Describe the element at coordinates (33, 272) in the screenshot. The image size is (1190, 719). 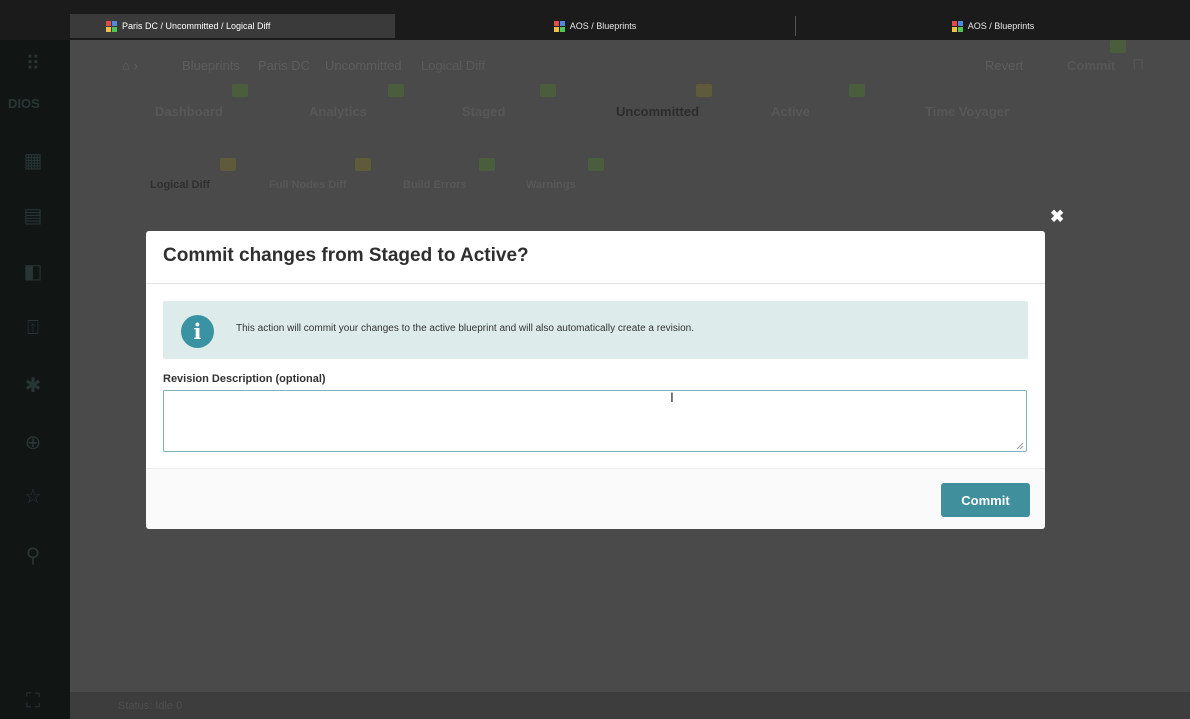
I see `resources-nav-icon: ◧` at that location.